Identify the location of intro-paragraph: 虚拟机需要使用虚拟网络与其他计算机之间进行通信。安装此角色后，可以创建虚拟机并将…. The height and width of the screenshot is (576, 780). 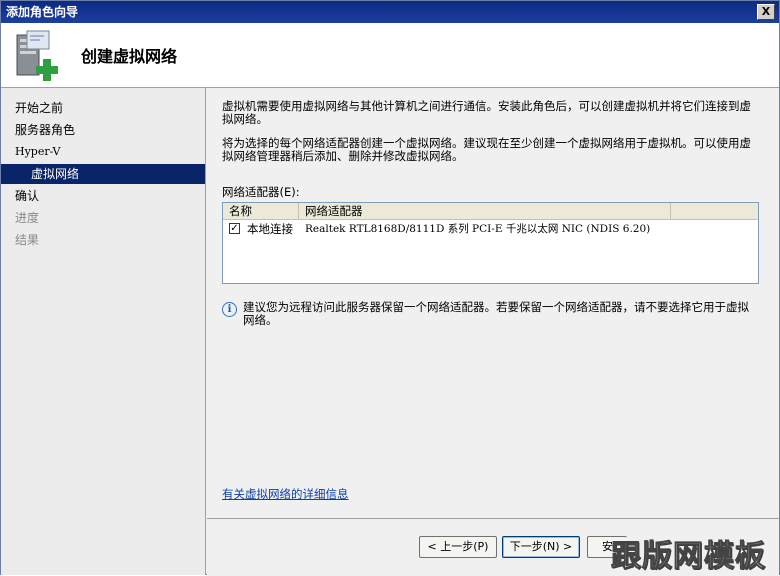
(486, 112).